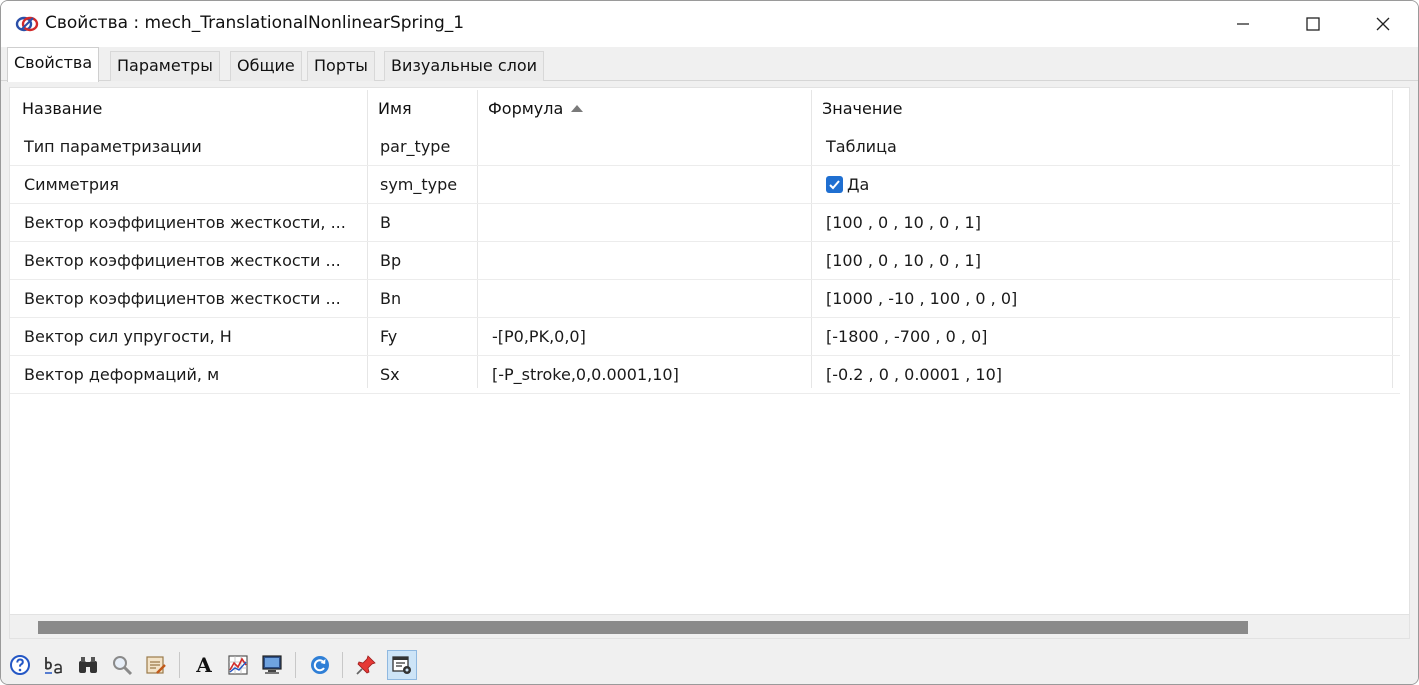 The width and height of the screenshot is (1419, 685). I want to click on column-header-formula-label: Формула, so click(526, 108).